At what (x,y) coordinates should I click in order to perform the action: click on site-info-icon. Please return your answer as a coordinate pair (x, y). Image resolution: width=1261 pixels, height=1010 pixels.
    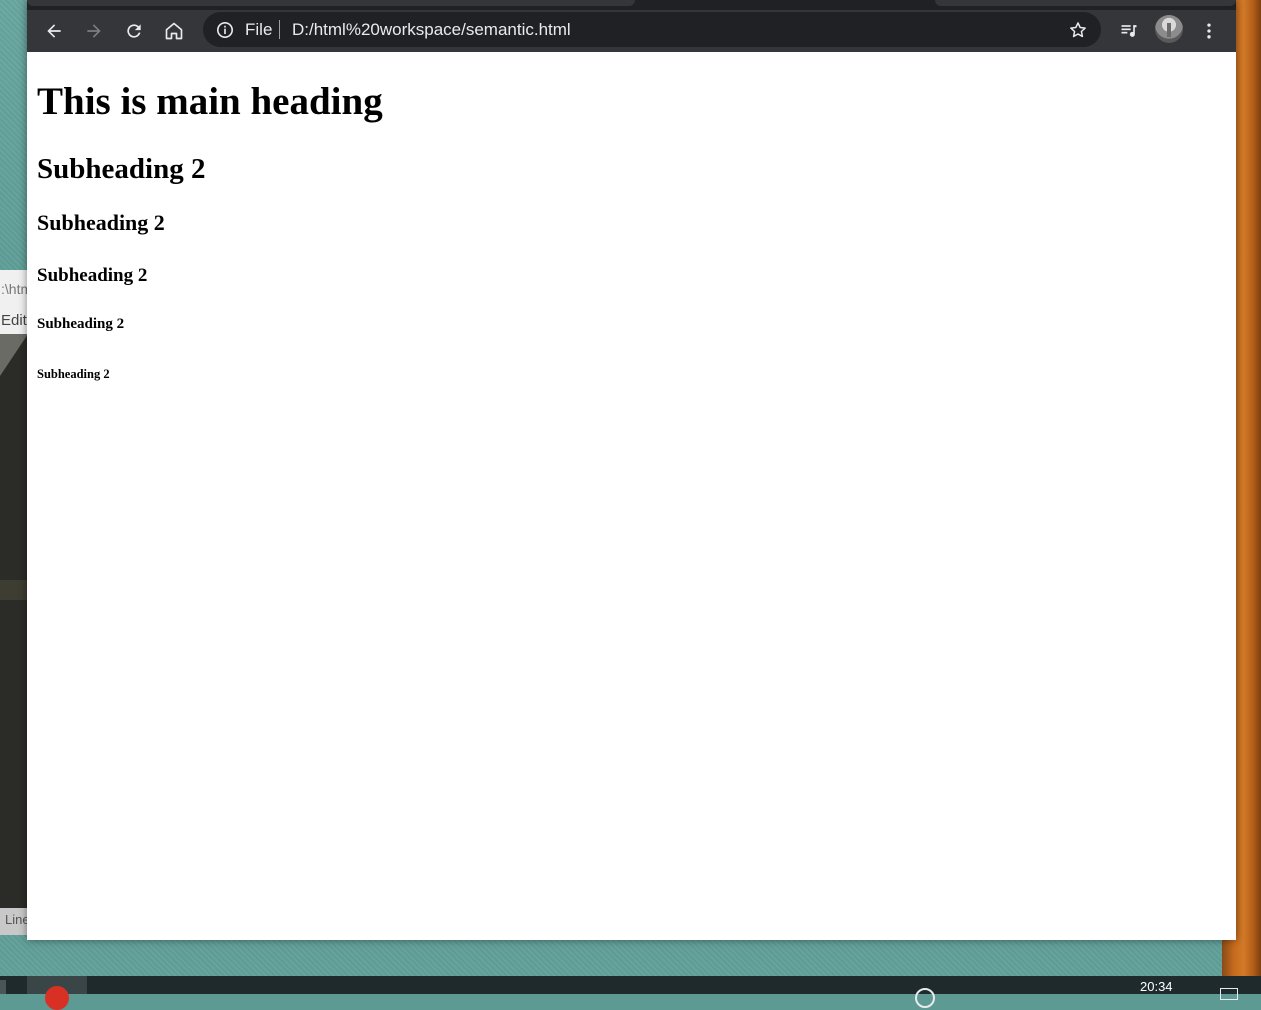
    Looking at the image, I should click on (224, 29).